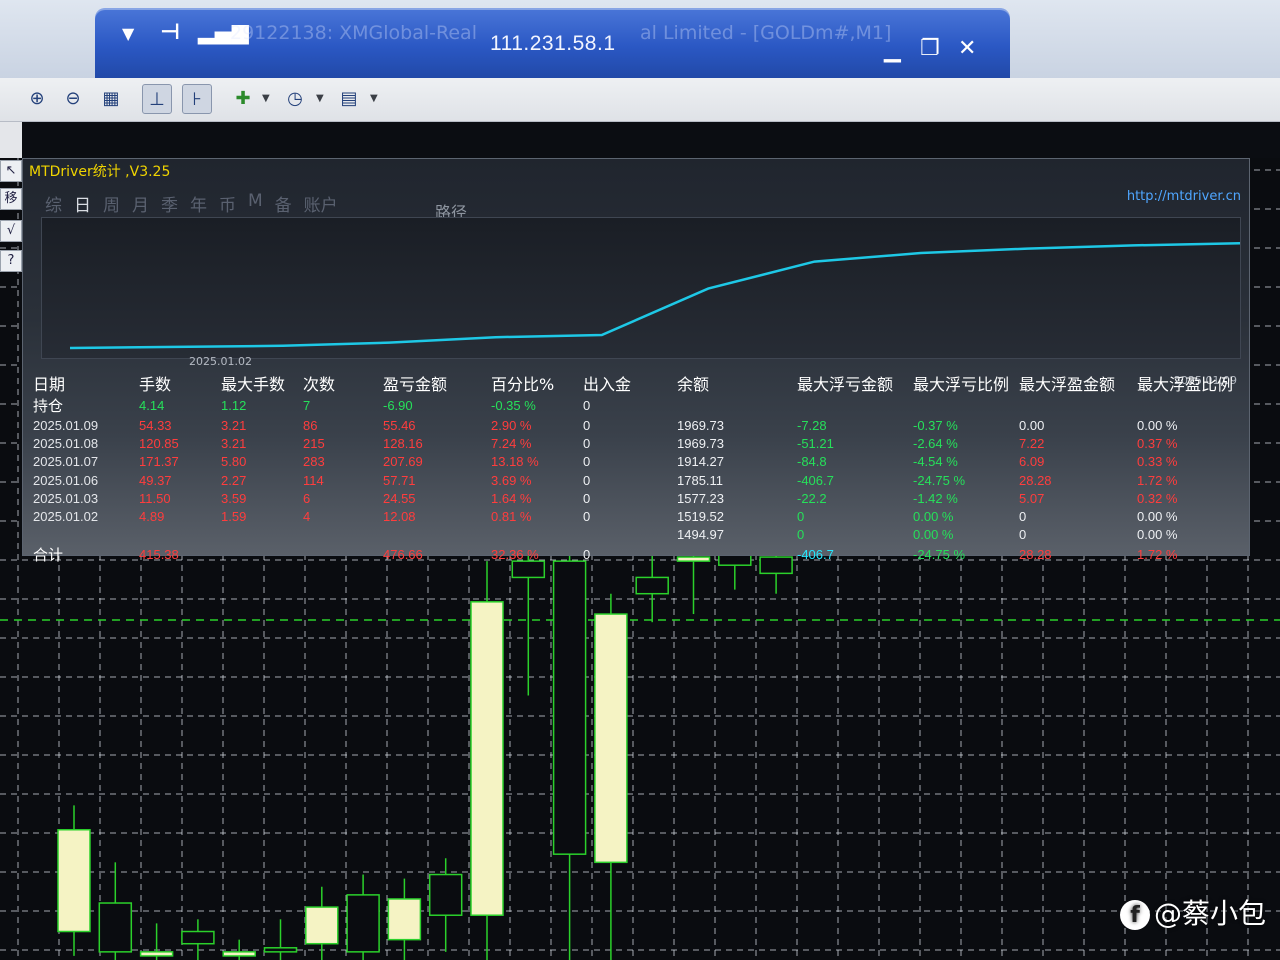  What do you see at coordinates (398, 405) in the screenshot?
I see `table-cell: -6.90` at bounding box center [398, 405].